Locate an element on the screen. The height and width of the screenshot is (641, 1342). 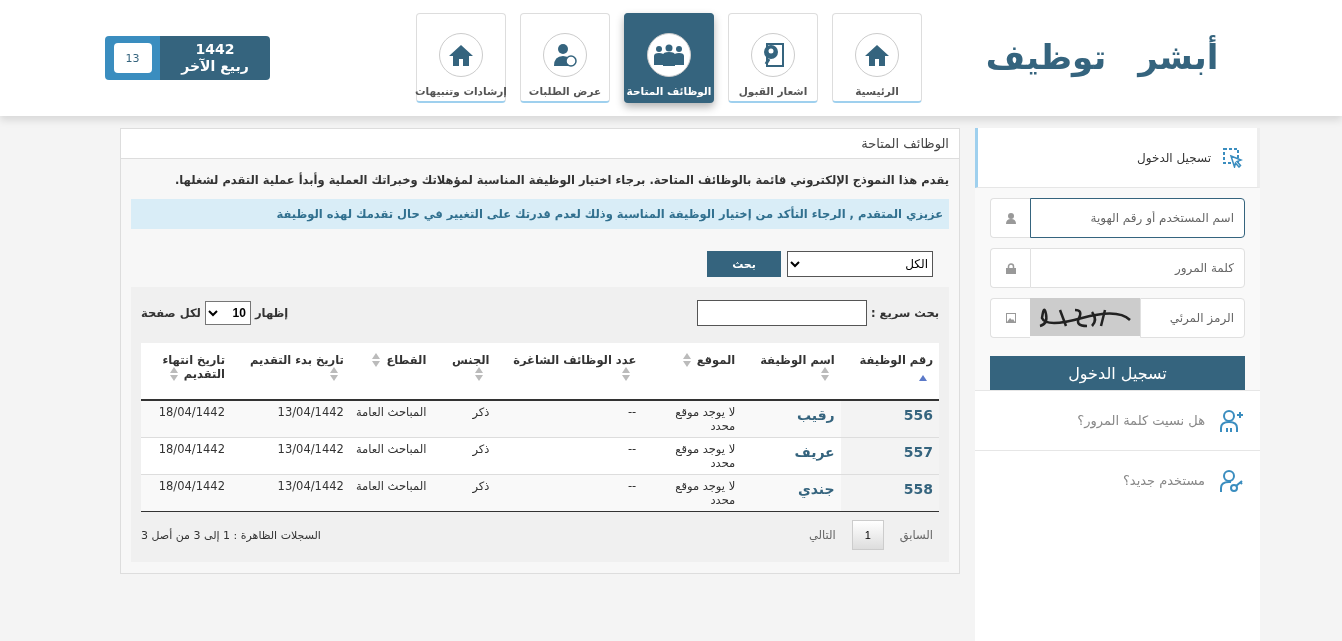
group-of-people-icon is located at coordinates (669, 55).